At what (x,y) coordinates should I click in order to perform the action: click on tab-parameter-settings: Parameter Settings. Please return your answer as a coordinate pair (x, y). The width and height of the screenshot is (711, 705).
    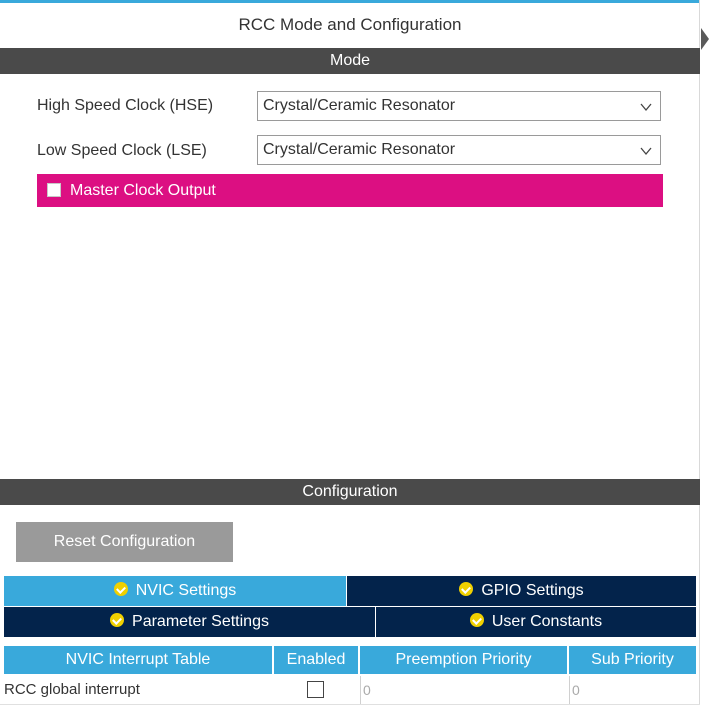
    Looking at the image, I should click on (189, 622).